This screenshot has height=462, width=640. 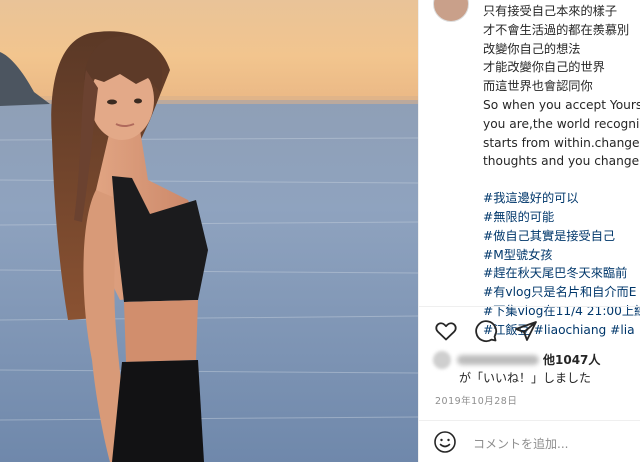 I want to click on post-date: 2019年10月28日, so click(x=476, y=400).